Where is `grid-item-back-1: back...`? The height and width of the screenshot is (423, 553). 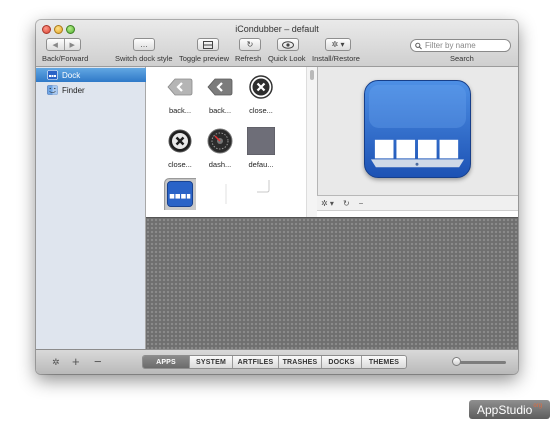 grid-item-back-1: back... is located at coordinates (180, 98).